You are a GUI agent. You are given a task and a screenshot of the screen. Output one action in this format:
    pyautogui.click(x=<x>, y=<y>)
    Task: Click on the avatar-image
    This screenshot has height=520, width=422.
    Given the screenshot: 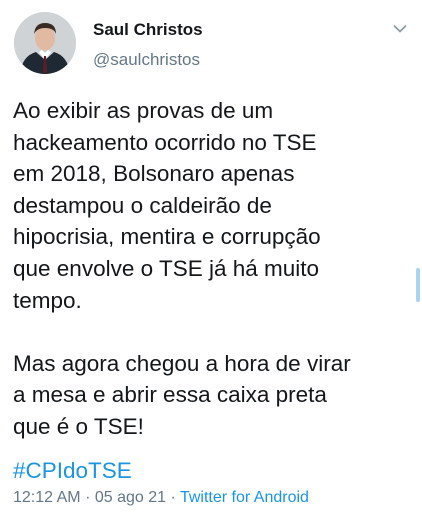 What is the action you would take?
    pyautogui.click(x=45, y=43)
    